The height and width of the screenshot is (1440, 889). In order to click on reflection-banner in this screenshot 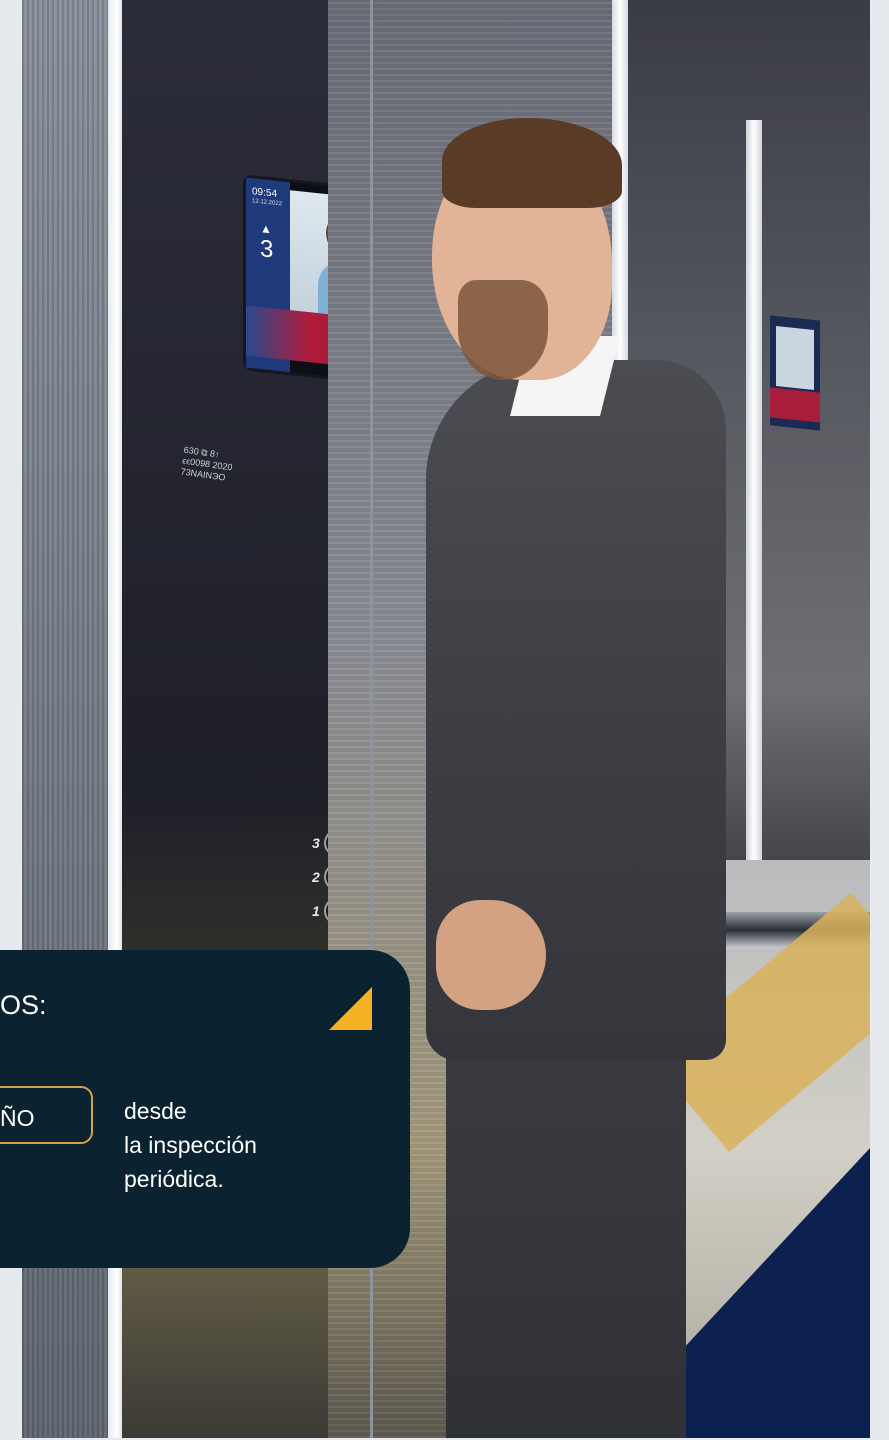, I will do `click(795, 405)`.